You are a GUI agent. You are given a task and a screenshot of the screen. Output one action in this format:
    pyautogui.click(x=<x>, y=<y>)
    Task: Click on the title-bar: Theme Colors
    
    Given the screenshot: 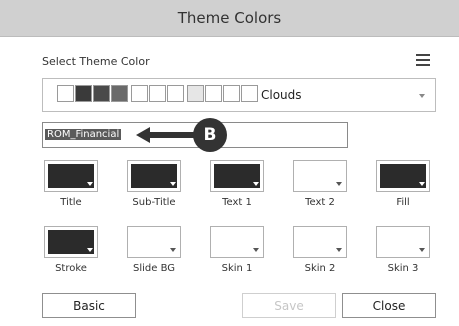 What is the action you would take?
    pyautogui.click(x=229, y=18)
    